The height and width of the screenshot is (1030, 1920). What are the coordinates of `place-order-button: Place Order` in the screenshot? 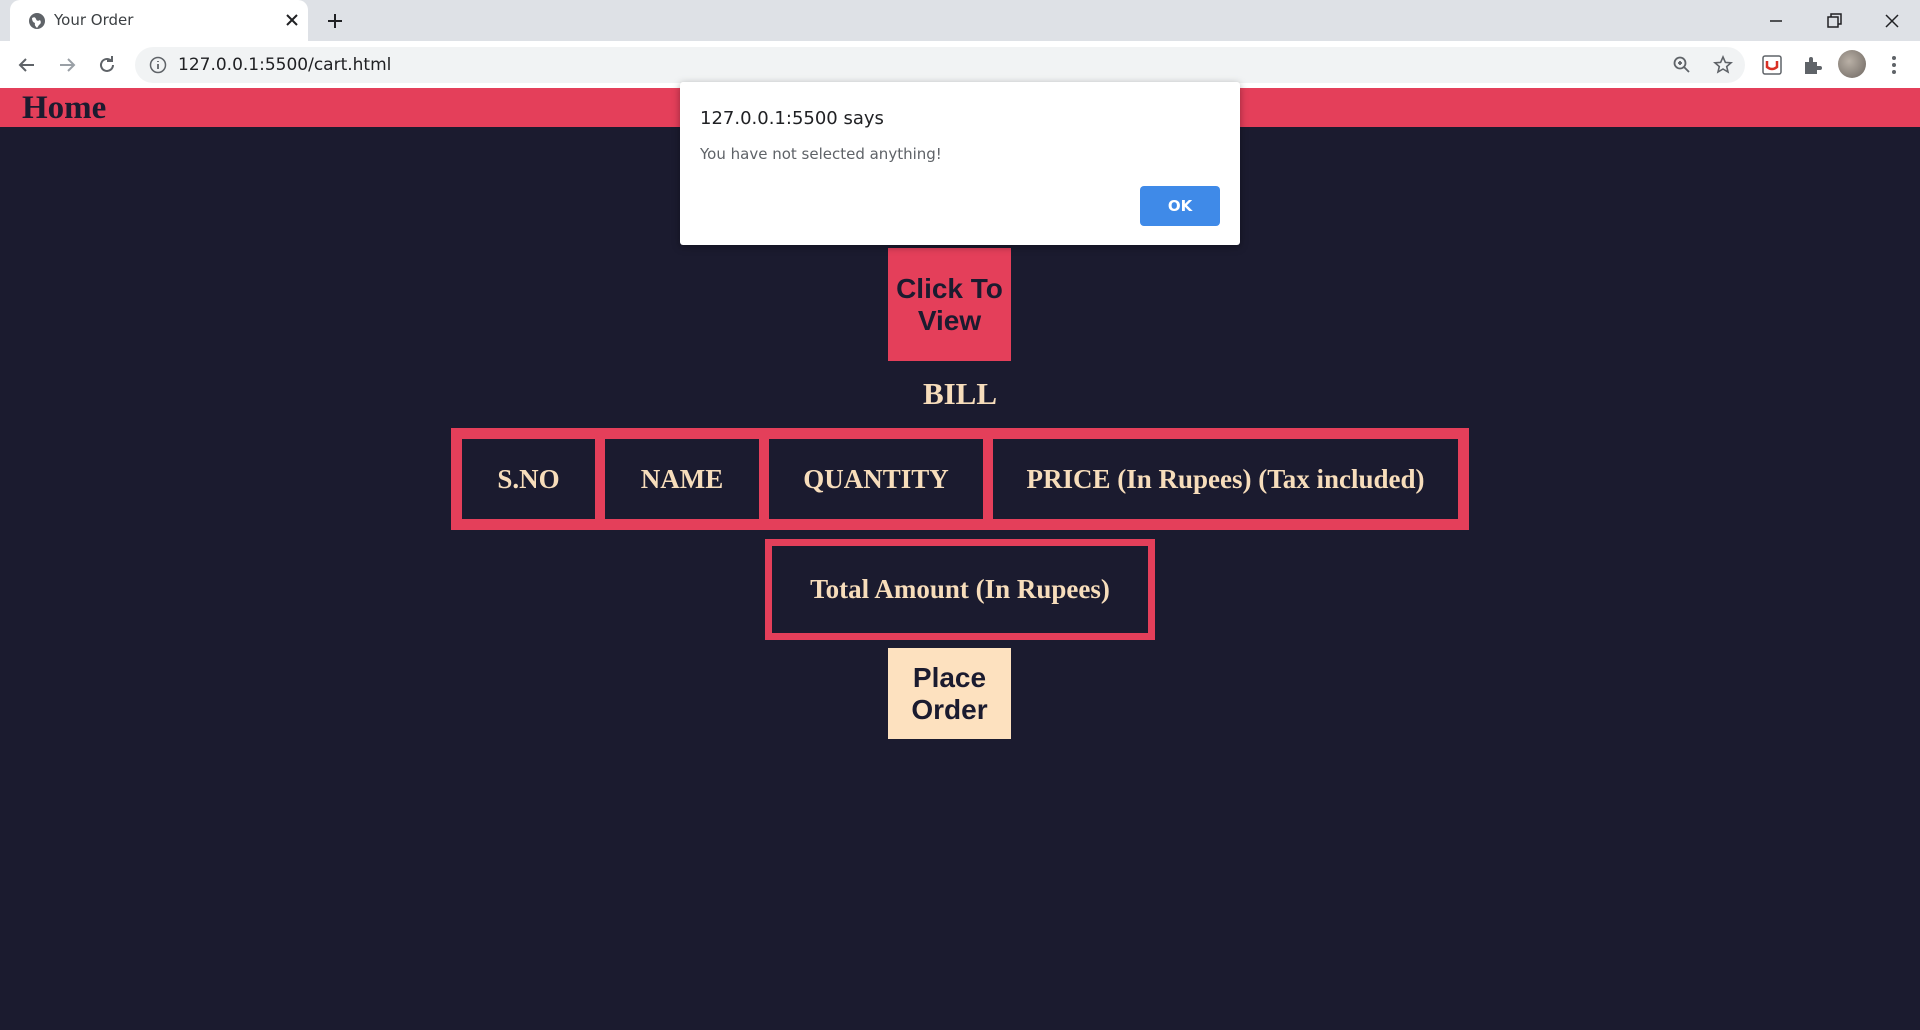 It's located at (949, 693).